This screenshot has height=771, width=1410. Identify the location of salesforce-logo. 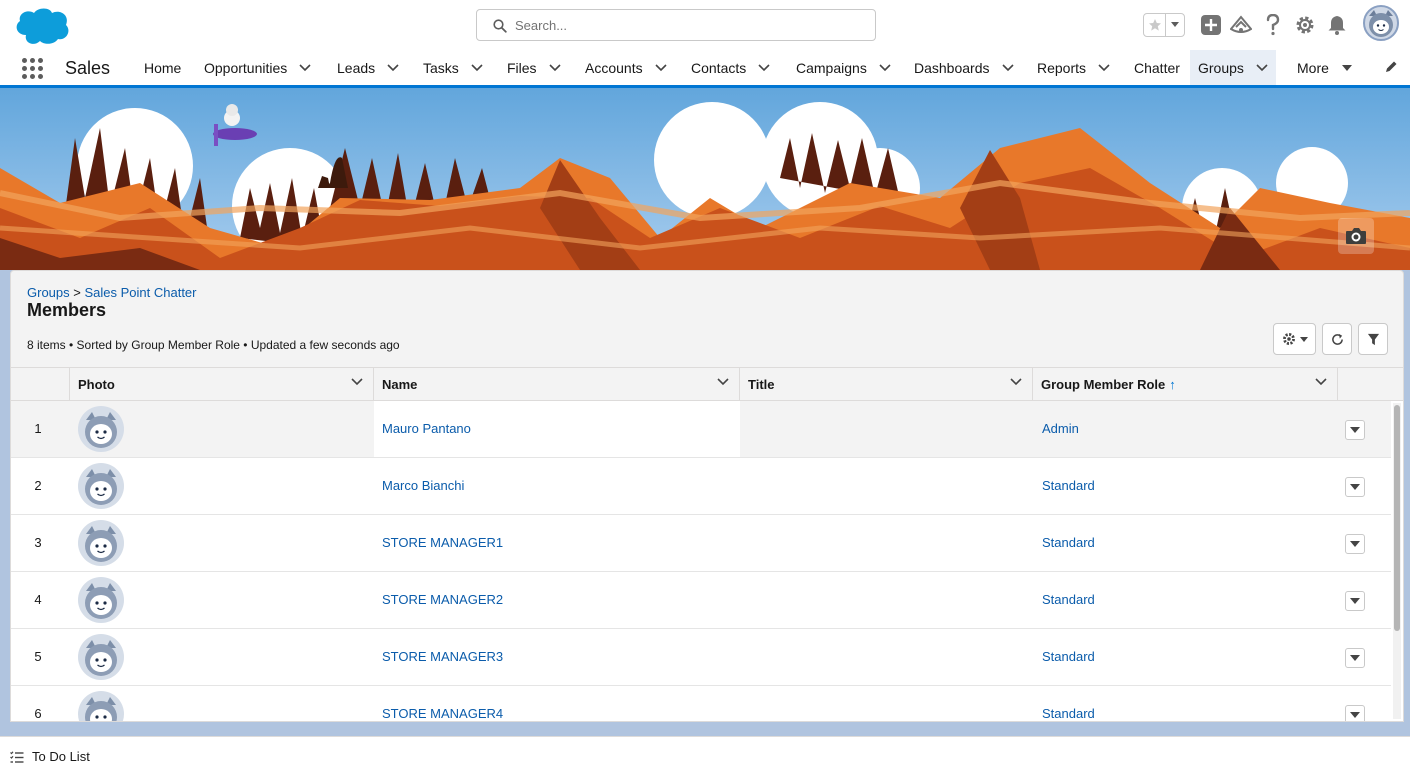
(42, 26).